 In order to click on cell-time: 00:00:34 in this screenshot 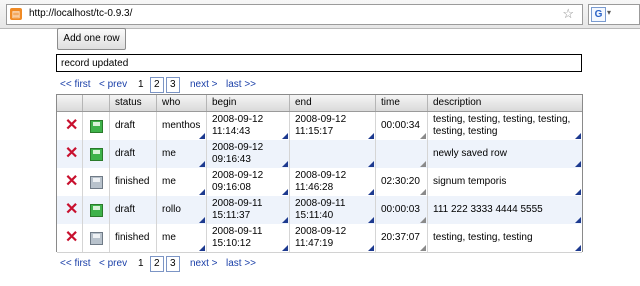, I will do `click(402, 126)`.